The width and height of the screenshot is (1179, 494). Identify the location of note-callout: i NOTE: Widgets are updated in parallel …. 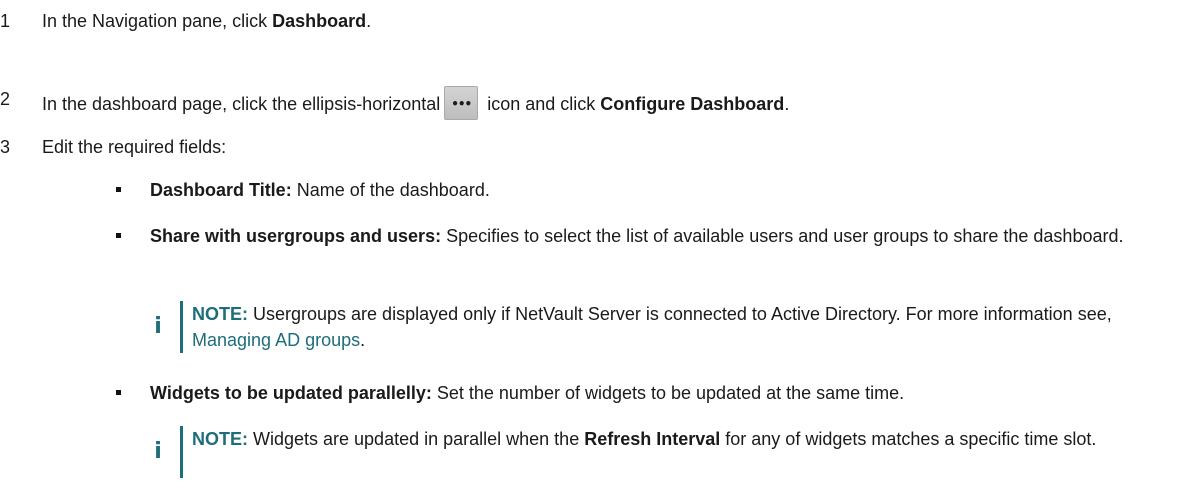
(655, 452).